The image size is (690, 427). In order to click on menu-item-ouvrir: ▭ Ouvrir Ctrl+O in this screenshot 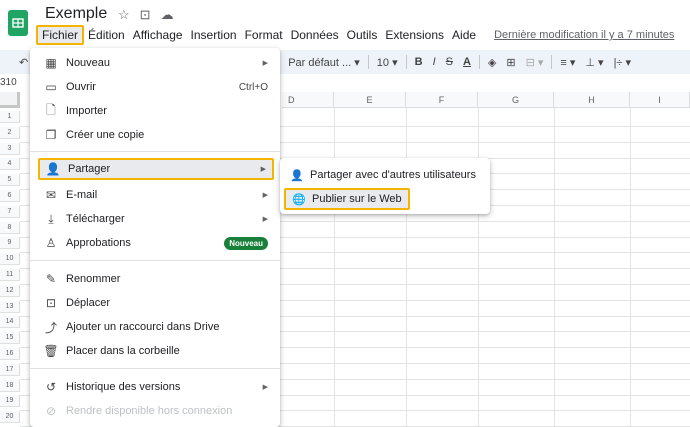, I will do `click(156, 87)`.